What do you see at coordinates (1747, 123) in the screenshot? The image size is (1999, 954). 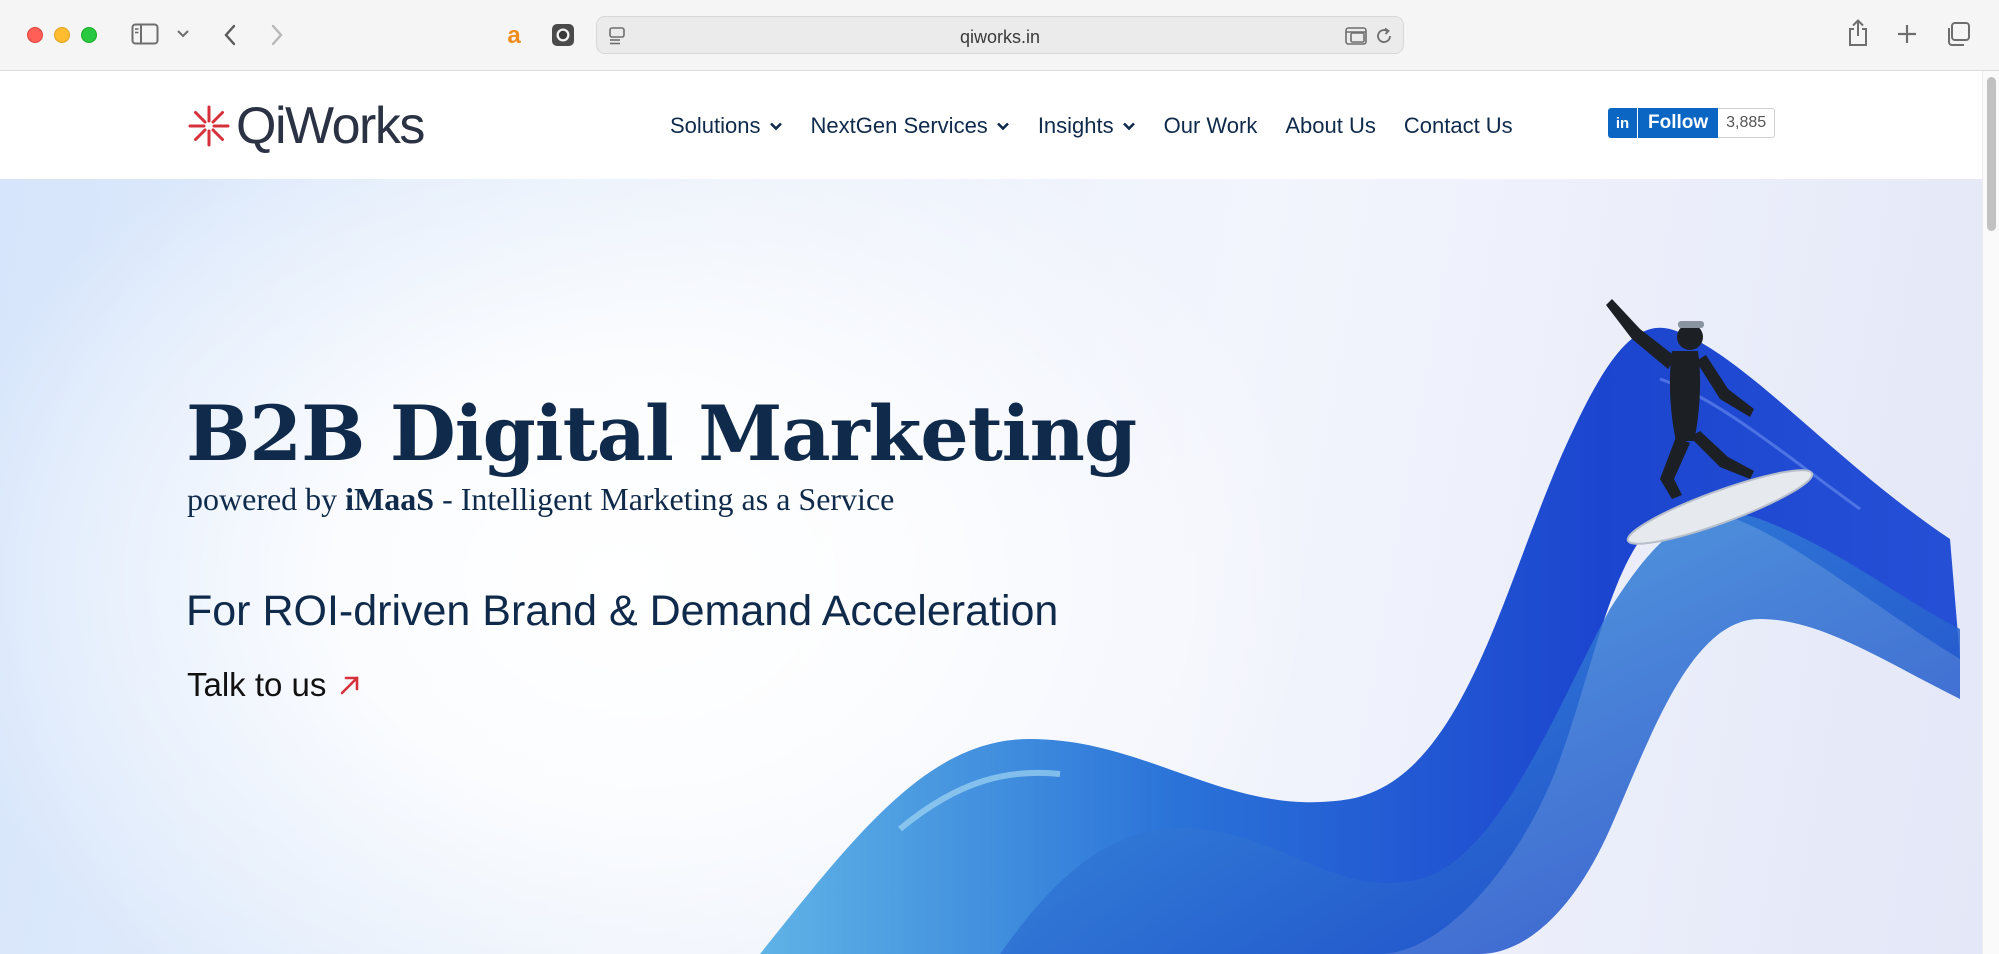 I see `linkedin-follower-count: 3,885` at bounding box center [1747, 123].